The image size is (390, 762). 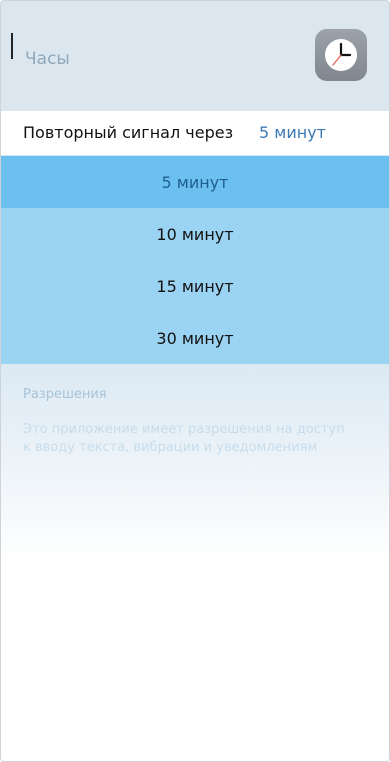 I want to click on snooze-value: 5 минут, so click(x=292, y=132).